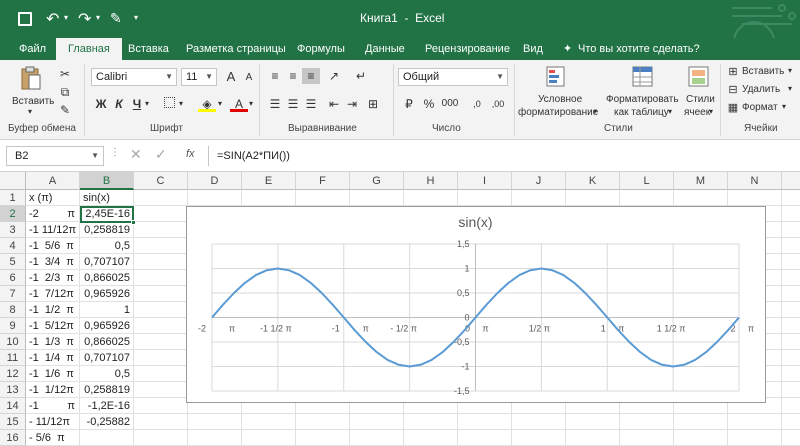 This screenshot has width=800, height=446. What do you see at coordinates (293, 76) in the screenshot?
I see `align-middle-icon: ≡` at bounding box center [293, 76].